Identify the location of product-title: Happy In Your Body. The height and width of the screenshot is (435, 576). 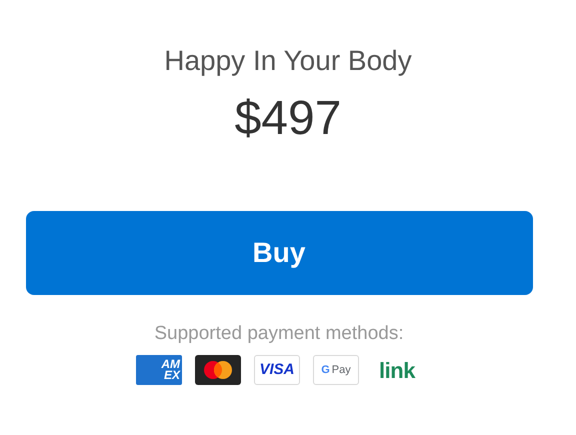
(288, 61).